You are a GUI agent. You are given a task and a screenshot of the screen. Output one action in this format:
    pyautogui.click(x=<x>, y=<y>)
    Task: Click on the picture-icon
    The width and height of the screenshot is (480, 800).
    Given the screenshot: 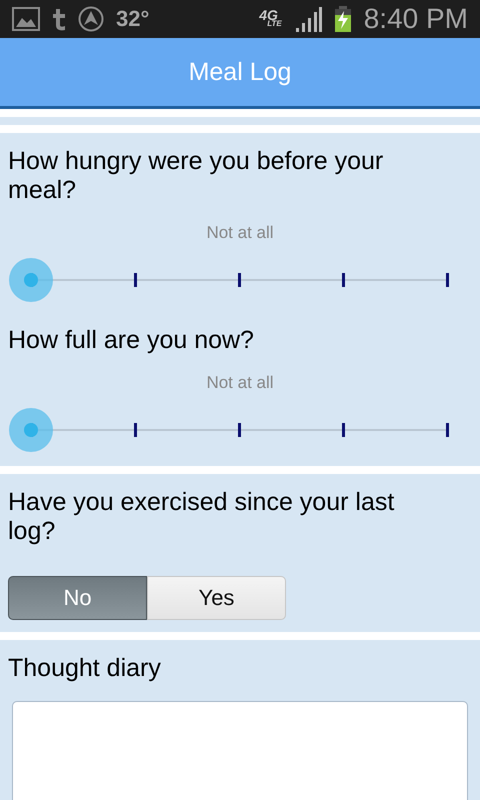 What is the action you would take?
    pyautogui.click(x=26, y=19)
    